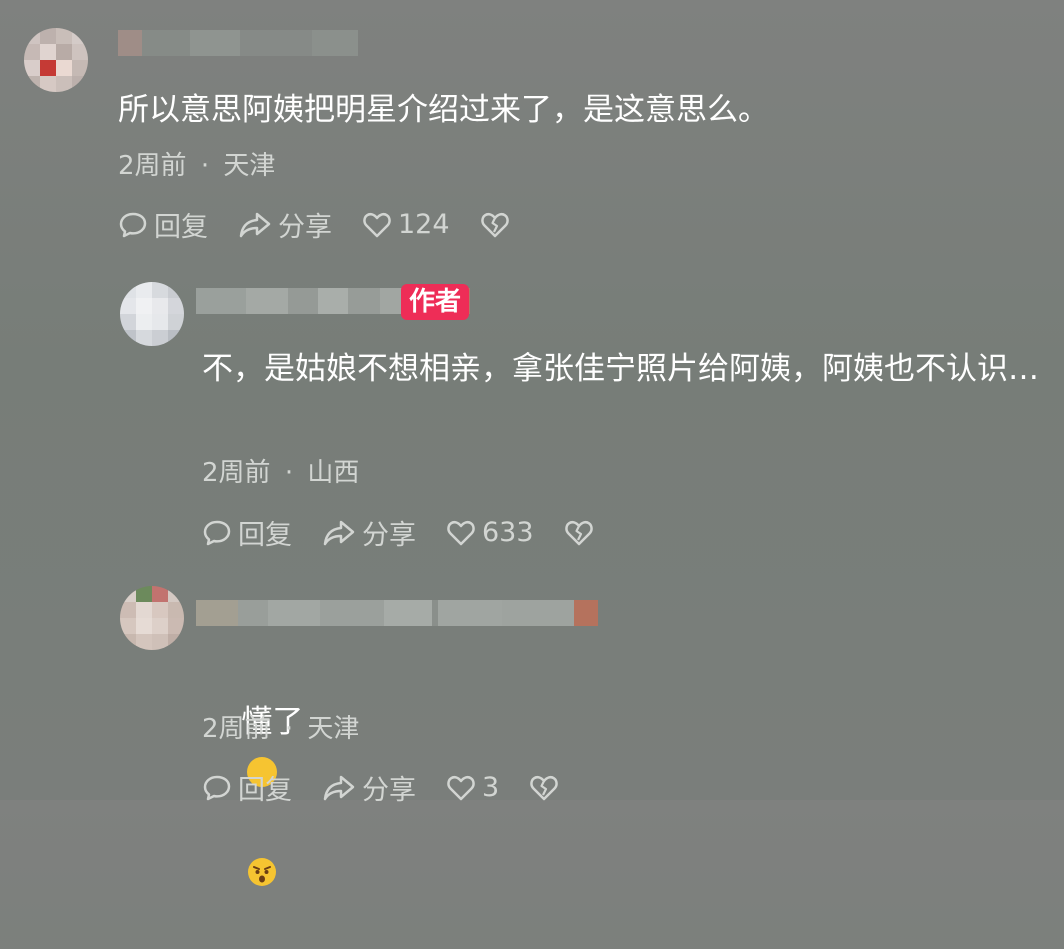  What do you see at coordinates (339, 787) in the screenshot?
I see `share-arrow-icon` at bounding box center [339, 787].